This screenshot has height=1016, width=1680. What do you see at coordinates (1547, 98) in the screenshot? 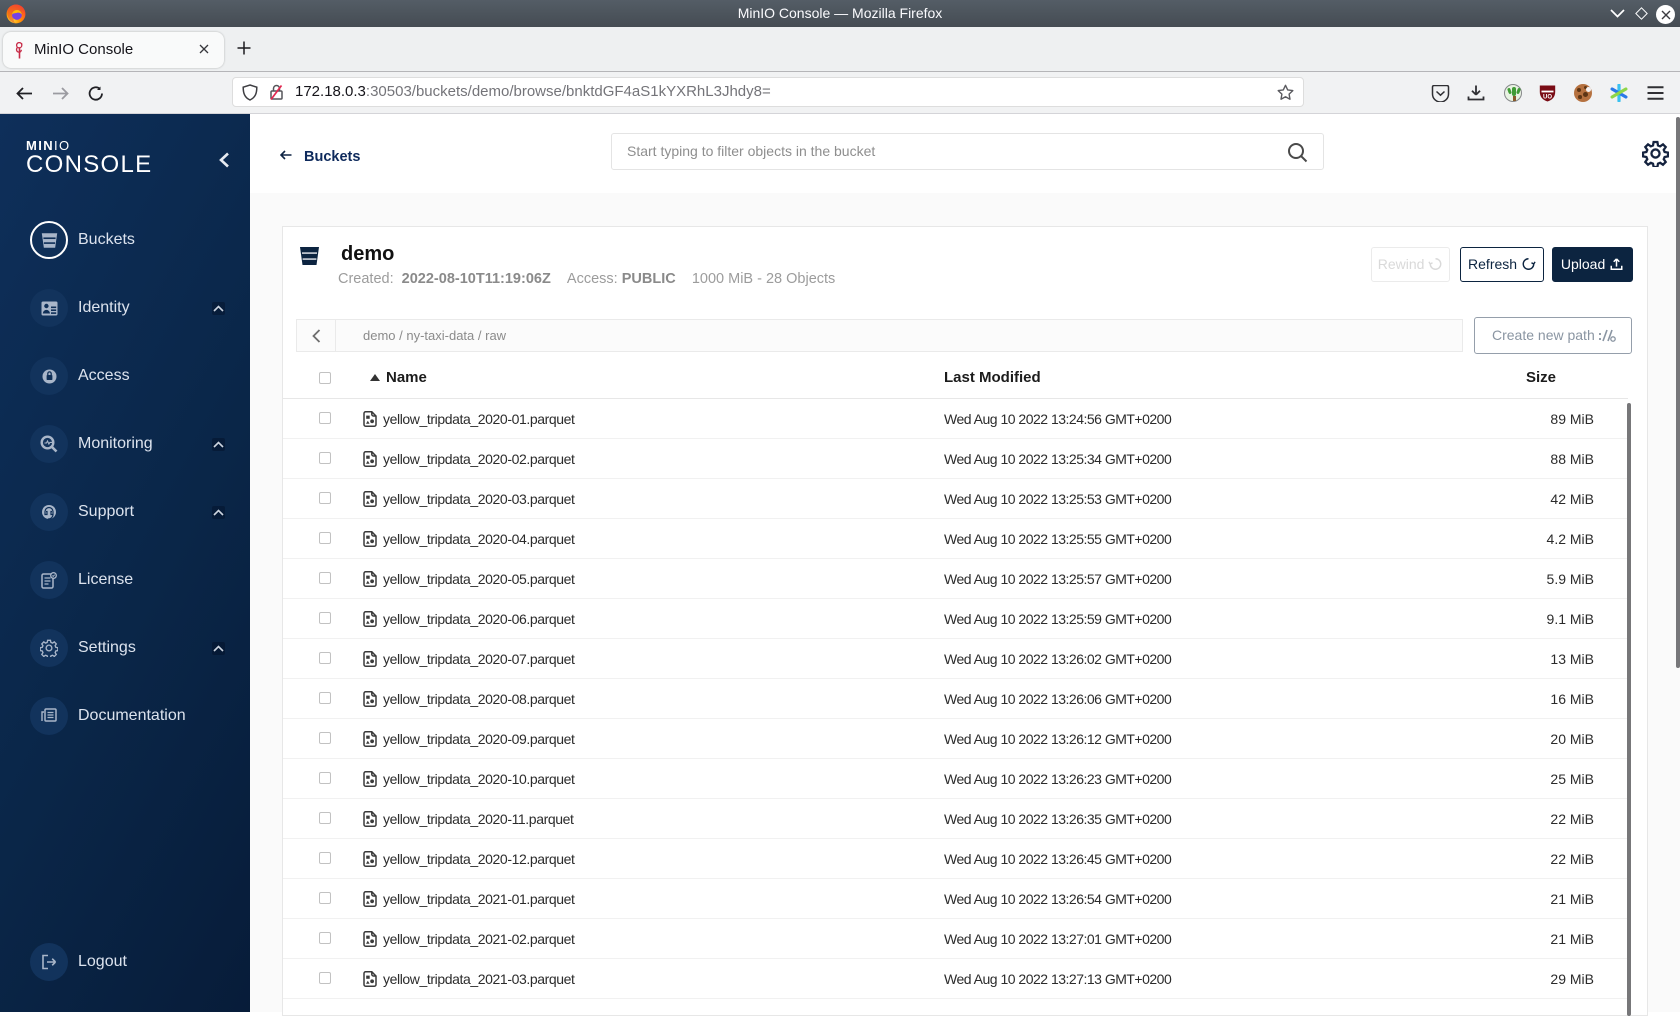
I see `svg-text: UO` at bounding box center [1547, 98].